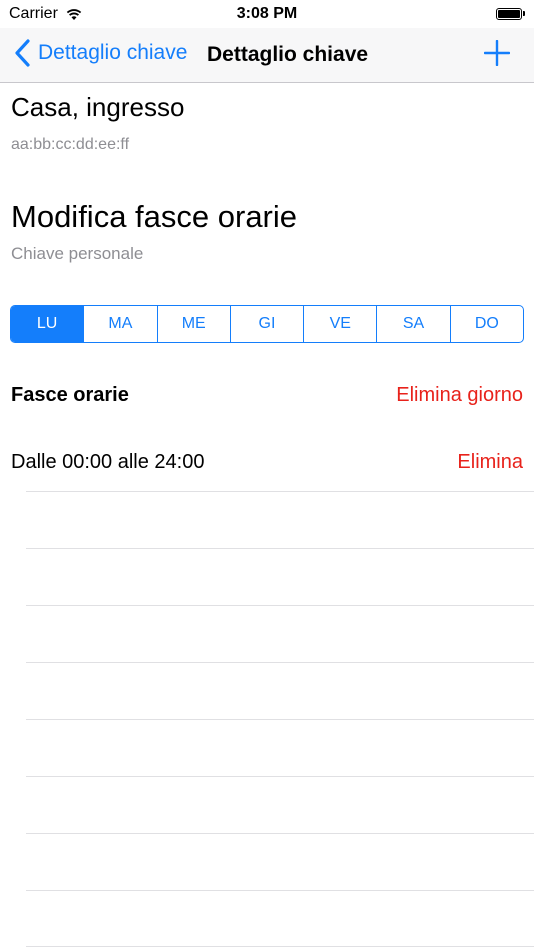 The width and height of the screenshot is (534, 950). I want to click on back-button-label: Dettaglio chiave, so click(113, 52).